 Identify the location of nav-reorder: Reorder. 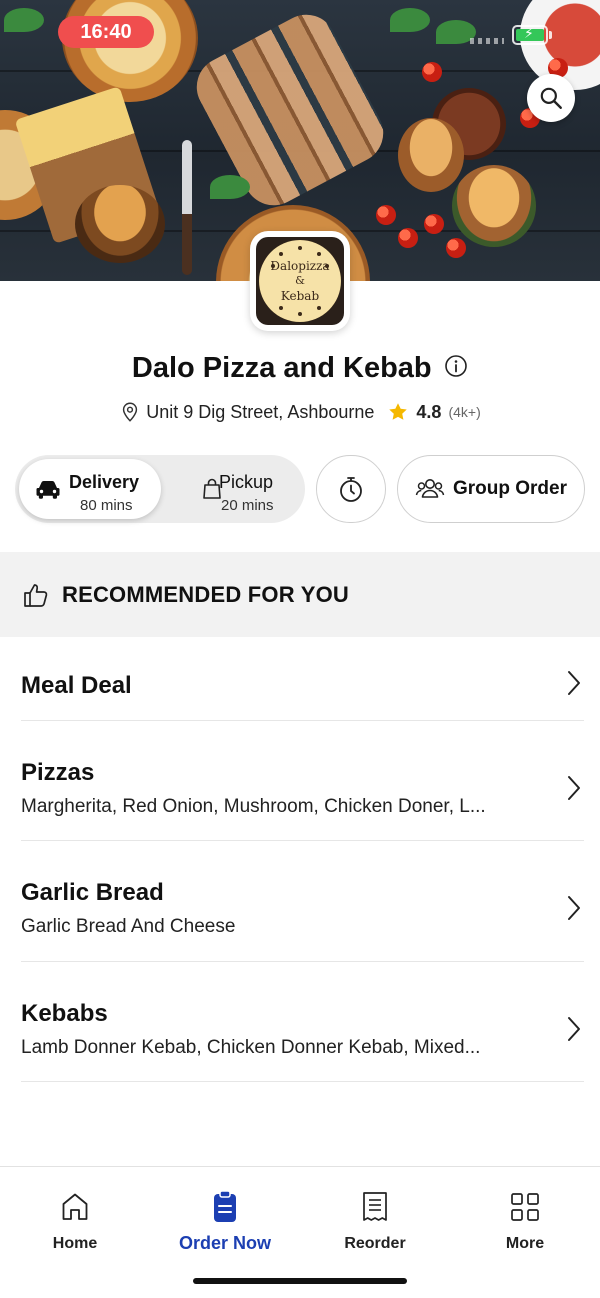
(375, 1221).